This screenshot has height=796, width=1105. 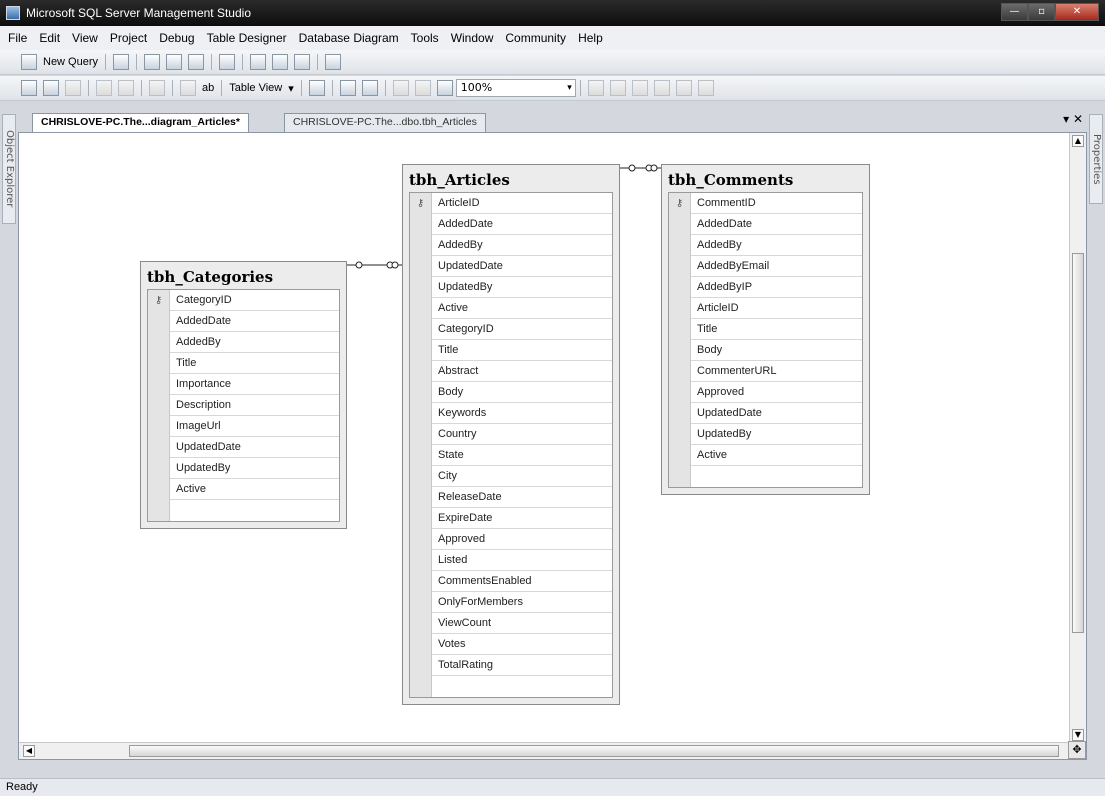 I want to click on chevron-down-icon: ▾, so click(x=1066, y=119).